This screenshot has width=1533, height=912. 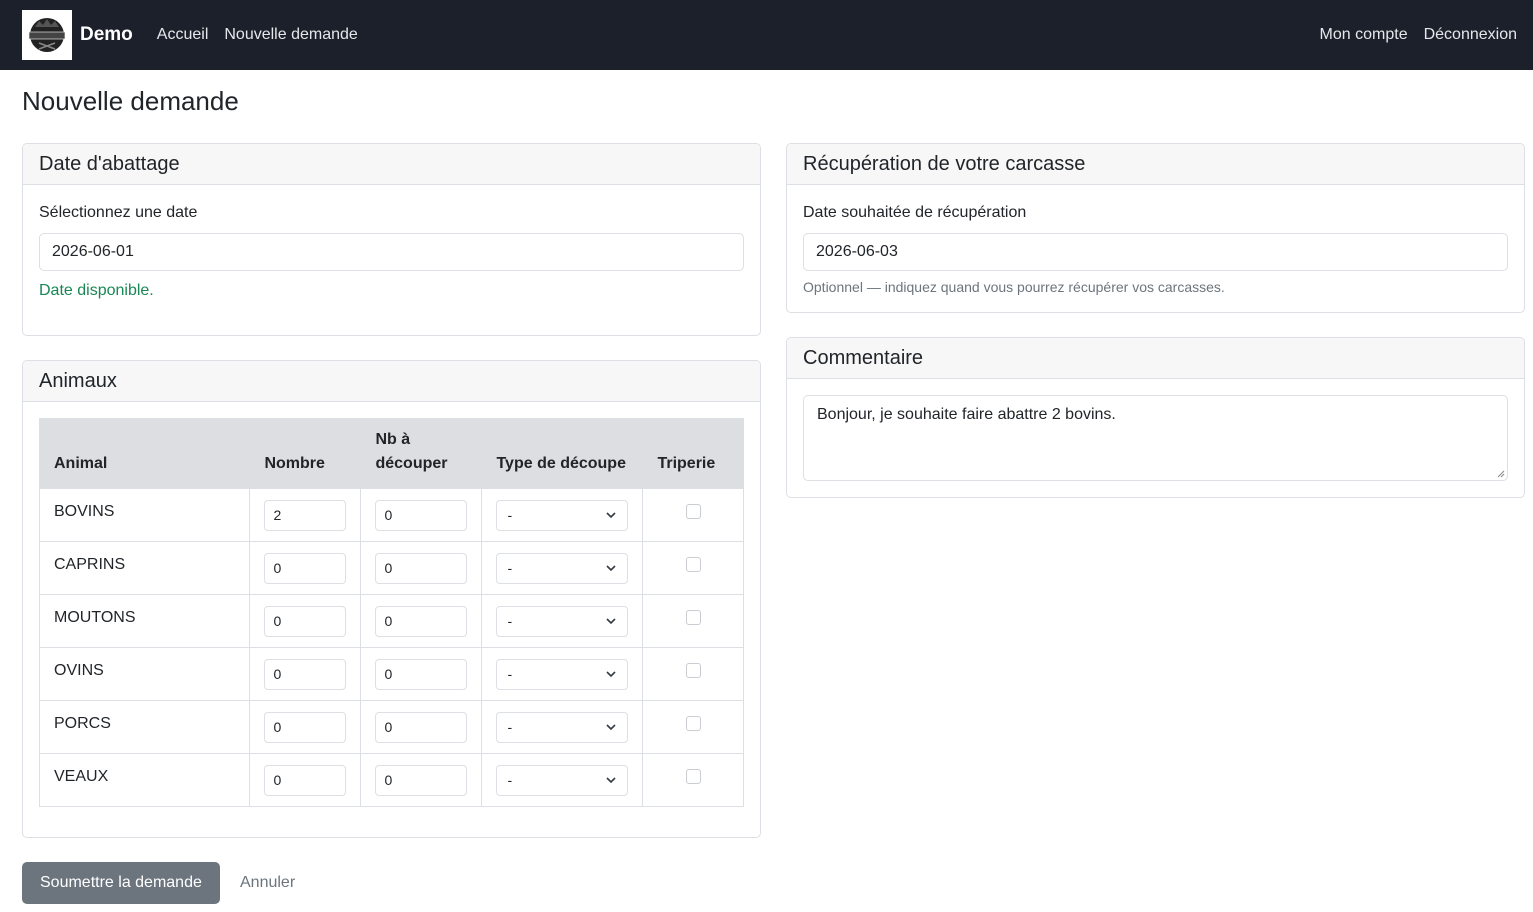 What do you see at coordinates (144, 453) in the screenshot?
I see `col-header-animal: Animal` at bounding box center [144, 453].